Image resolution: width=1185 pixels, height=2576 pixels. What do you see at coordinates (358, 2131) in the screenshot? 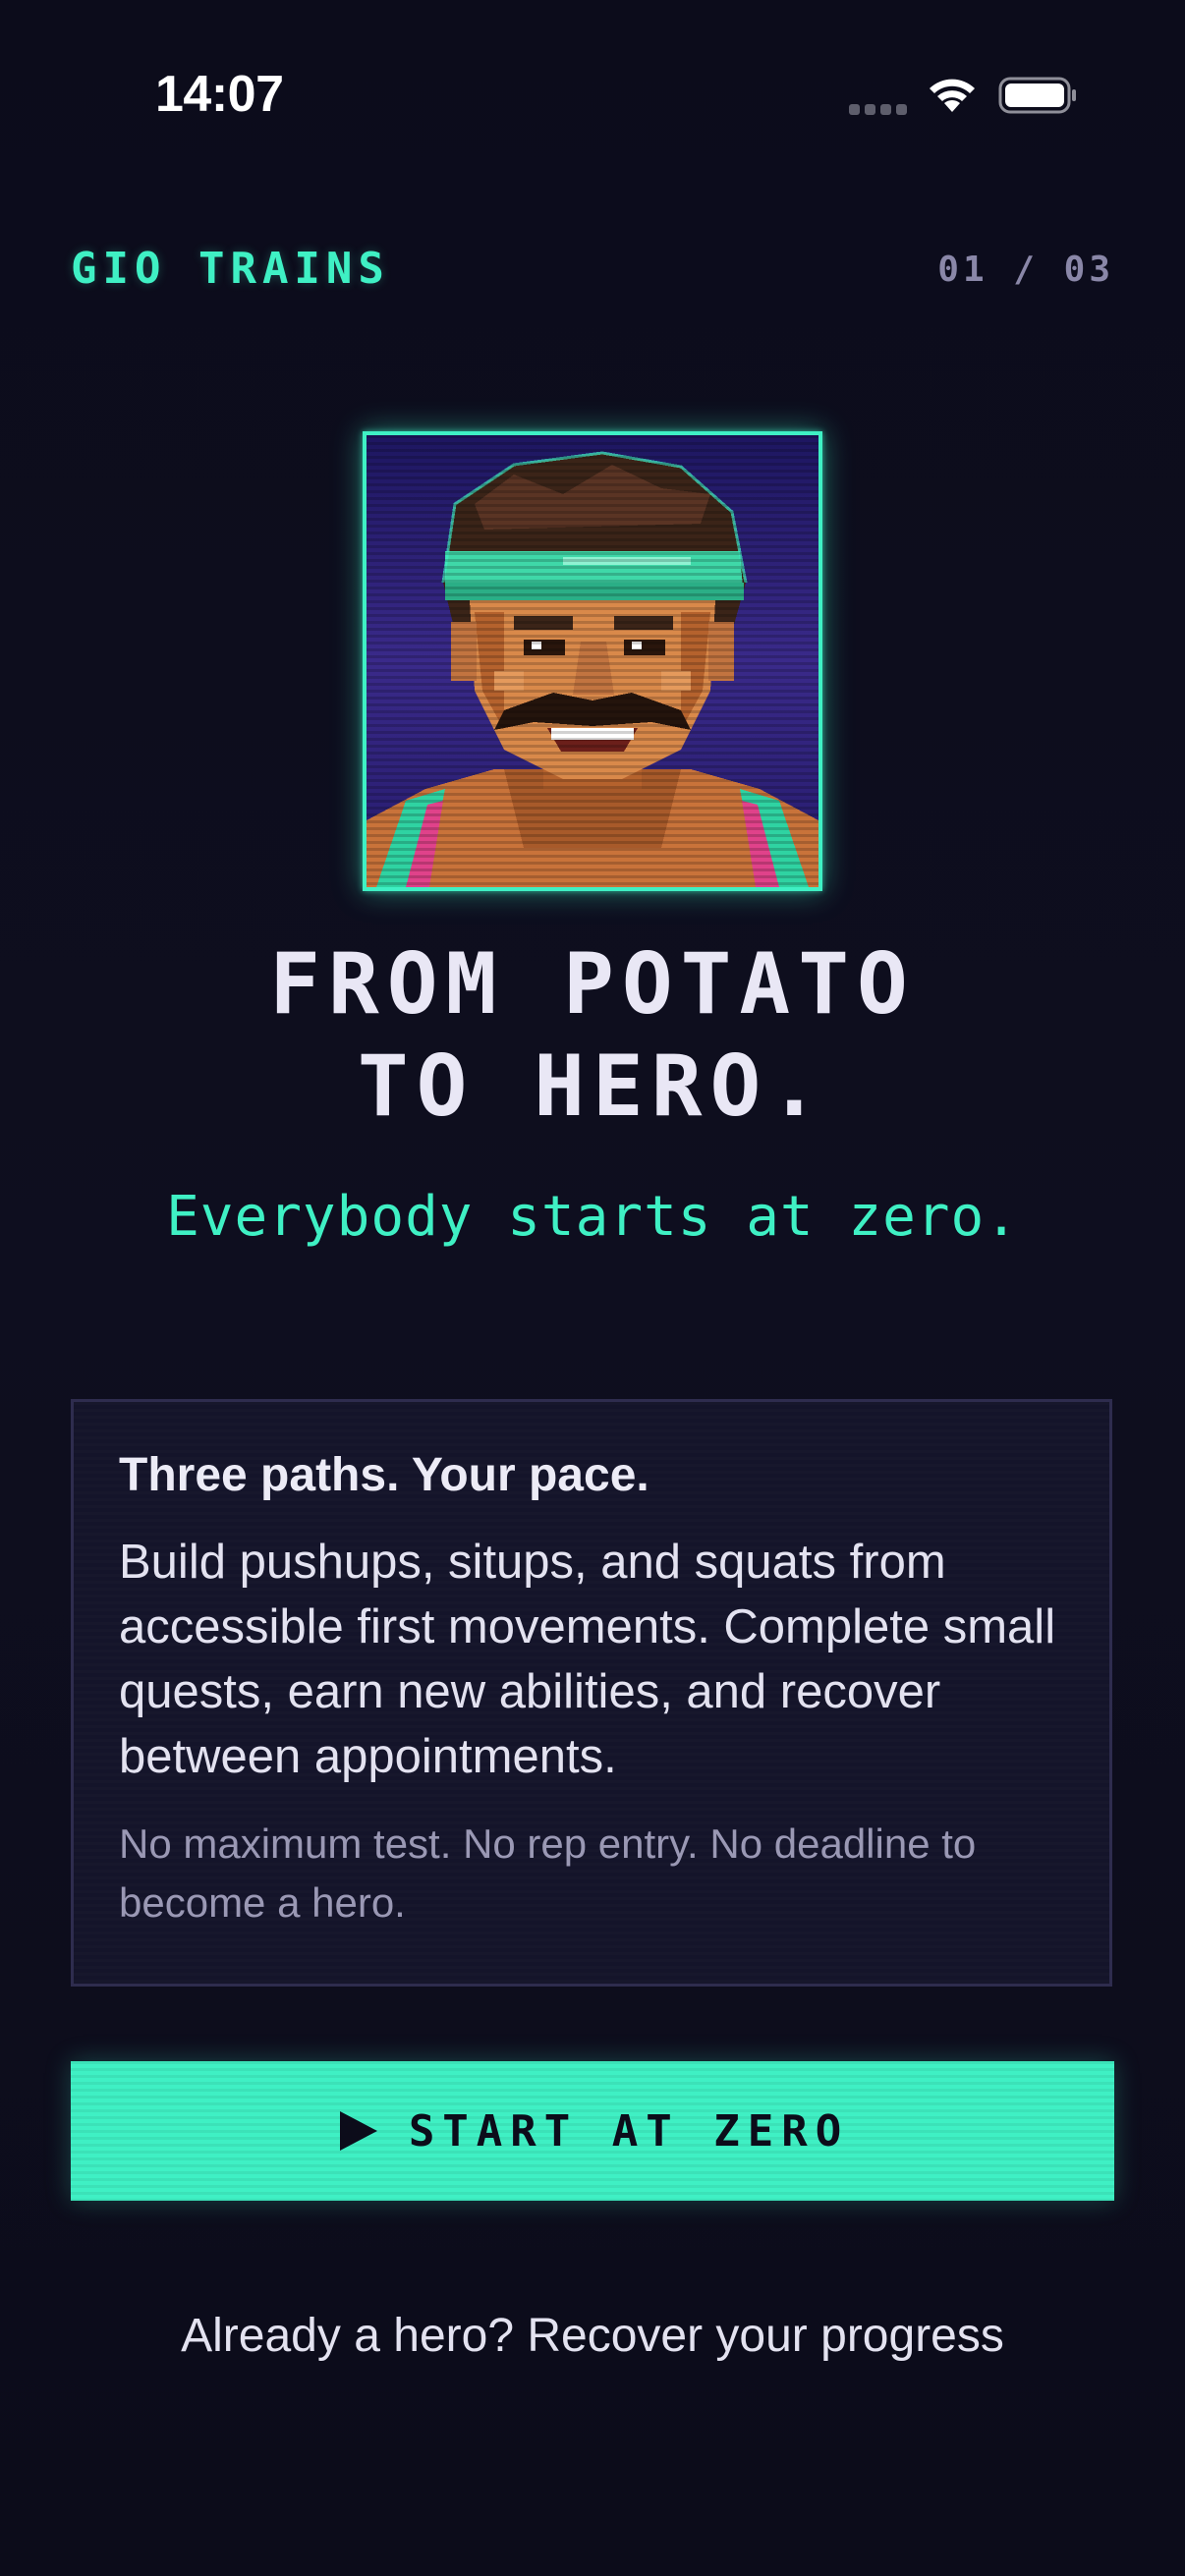
I see `play-icon` at bounding box center [358, 2131].